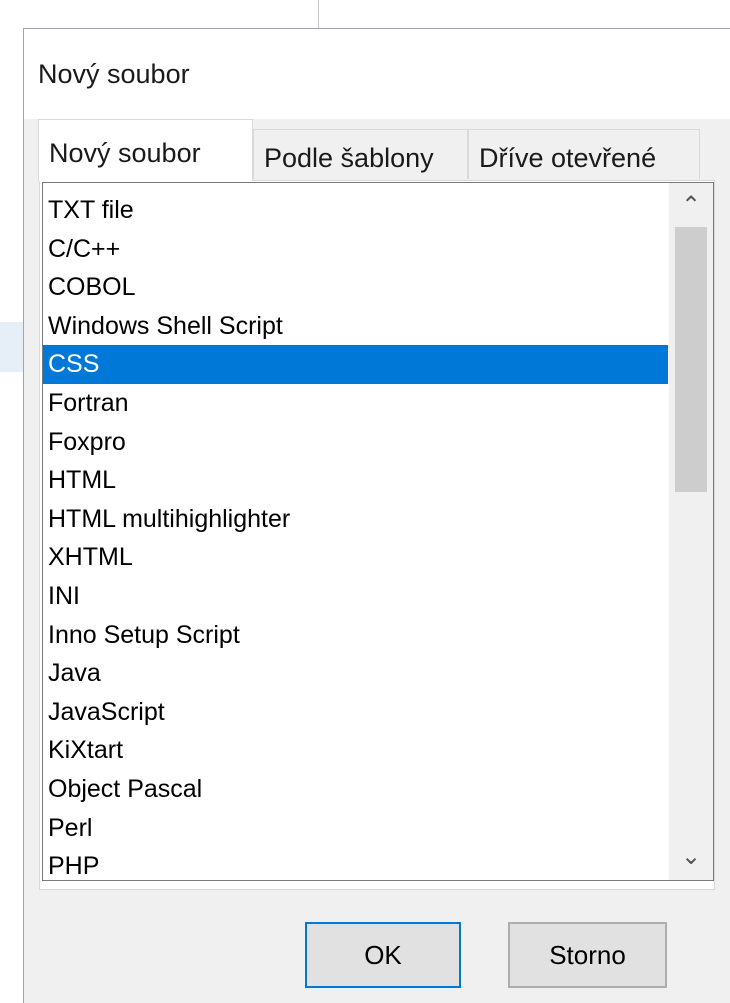 This screenshot has width=730, height=1003. I want to click on list-item: COBOL, so click(355, 287).